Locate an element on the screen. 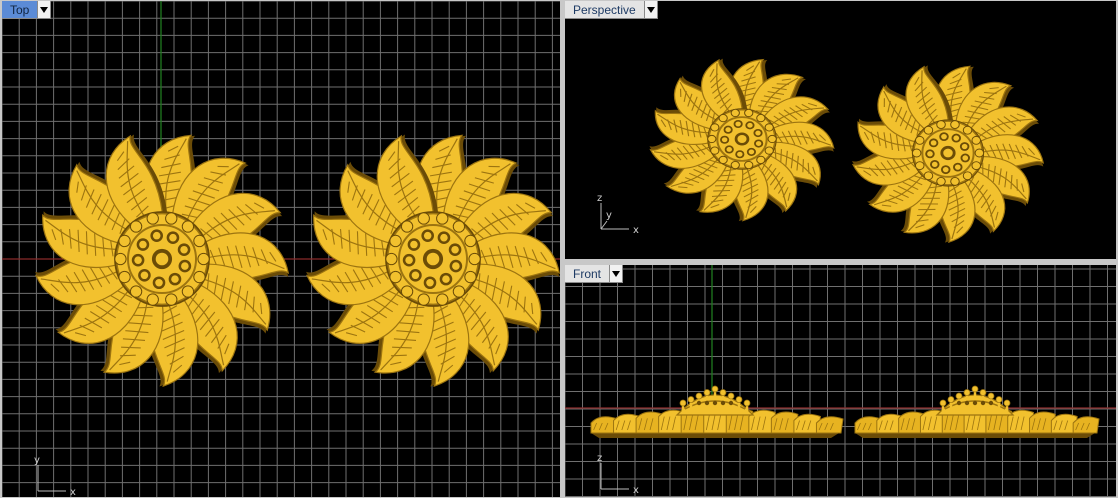  axis-gizmo: x zy is located at coordinates (618, 214).